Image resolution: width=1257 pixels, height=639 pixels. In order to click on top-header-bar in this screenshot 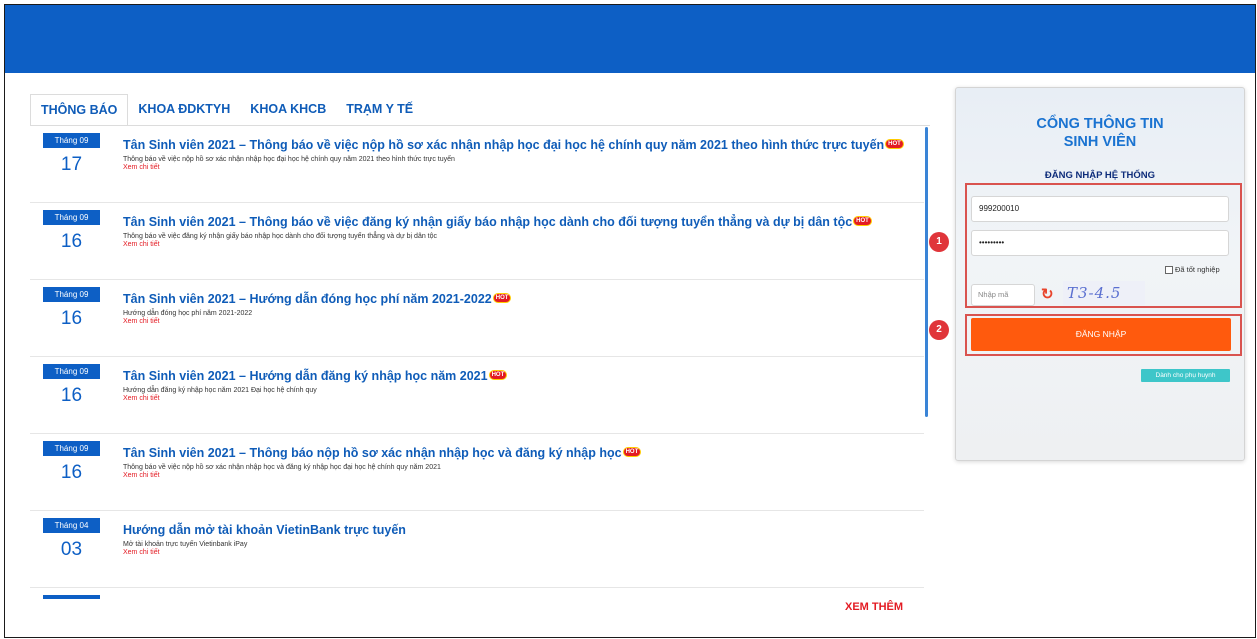, I will do `click(630, 39)`.